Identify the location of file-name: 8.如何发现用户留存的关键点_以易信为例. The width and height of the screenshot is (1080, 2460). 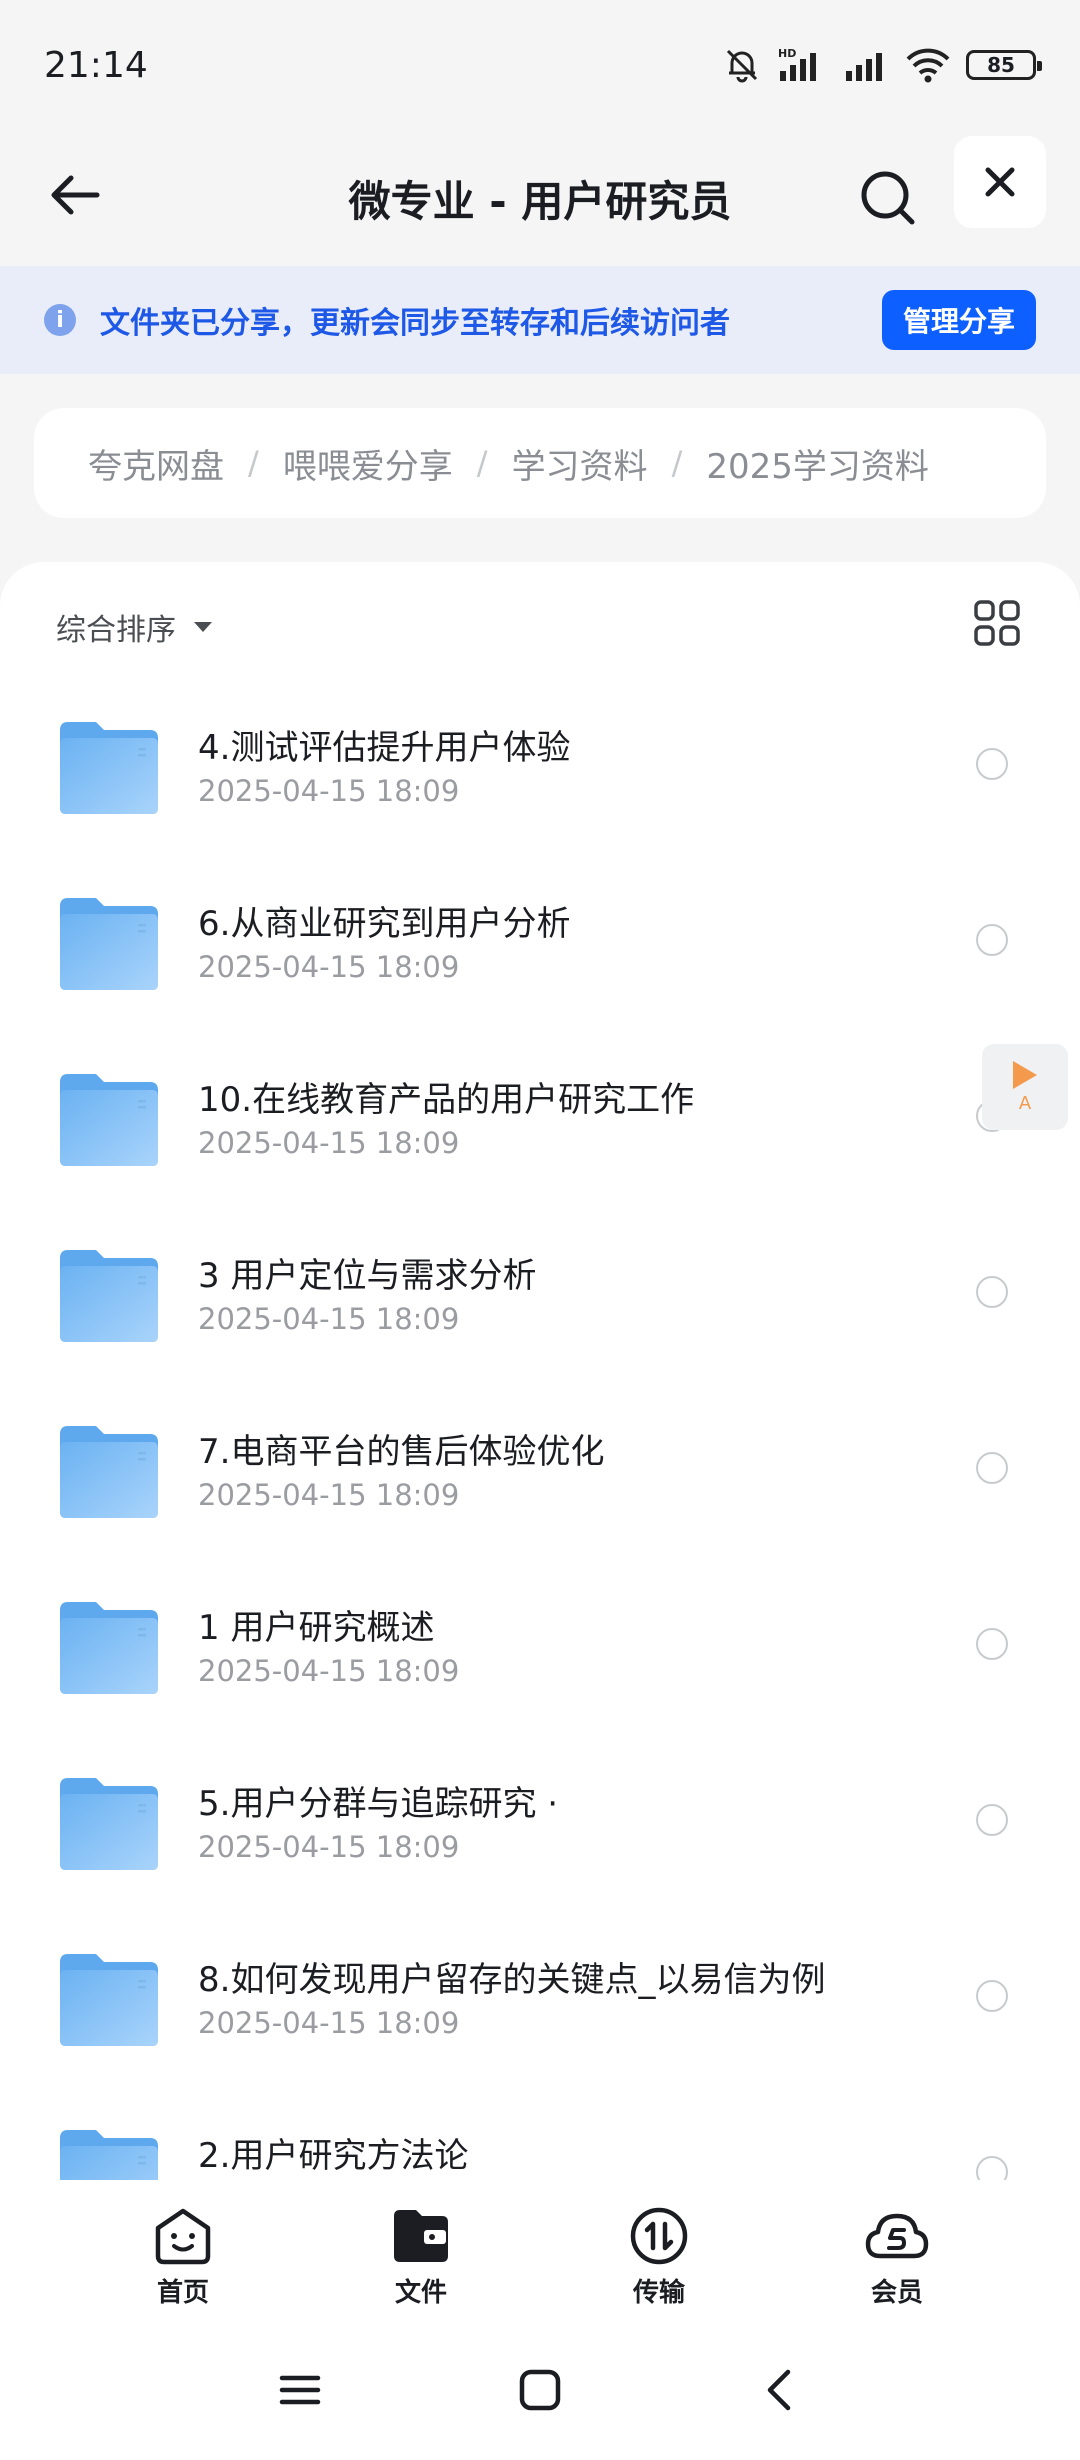
(512, 1980).